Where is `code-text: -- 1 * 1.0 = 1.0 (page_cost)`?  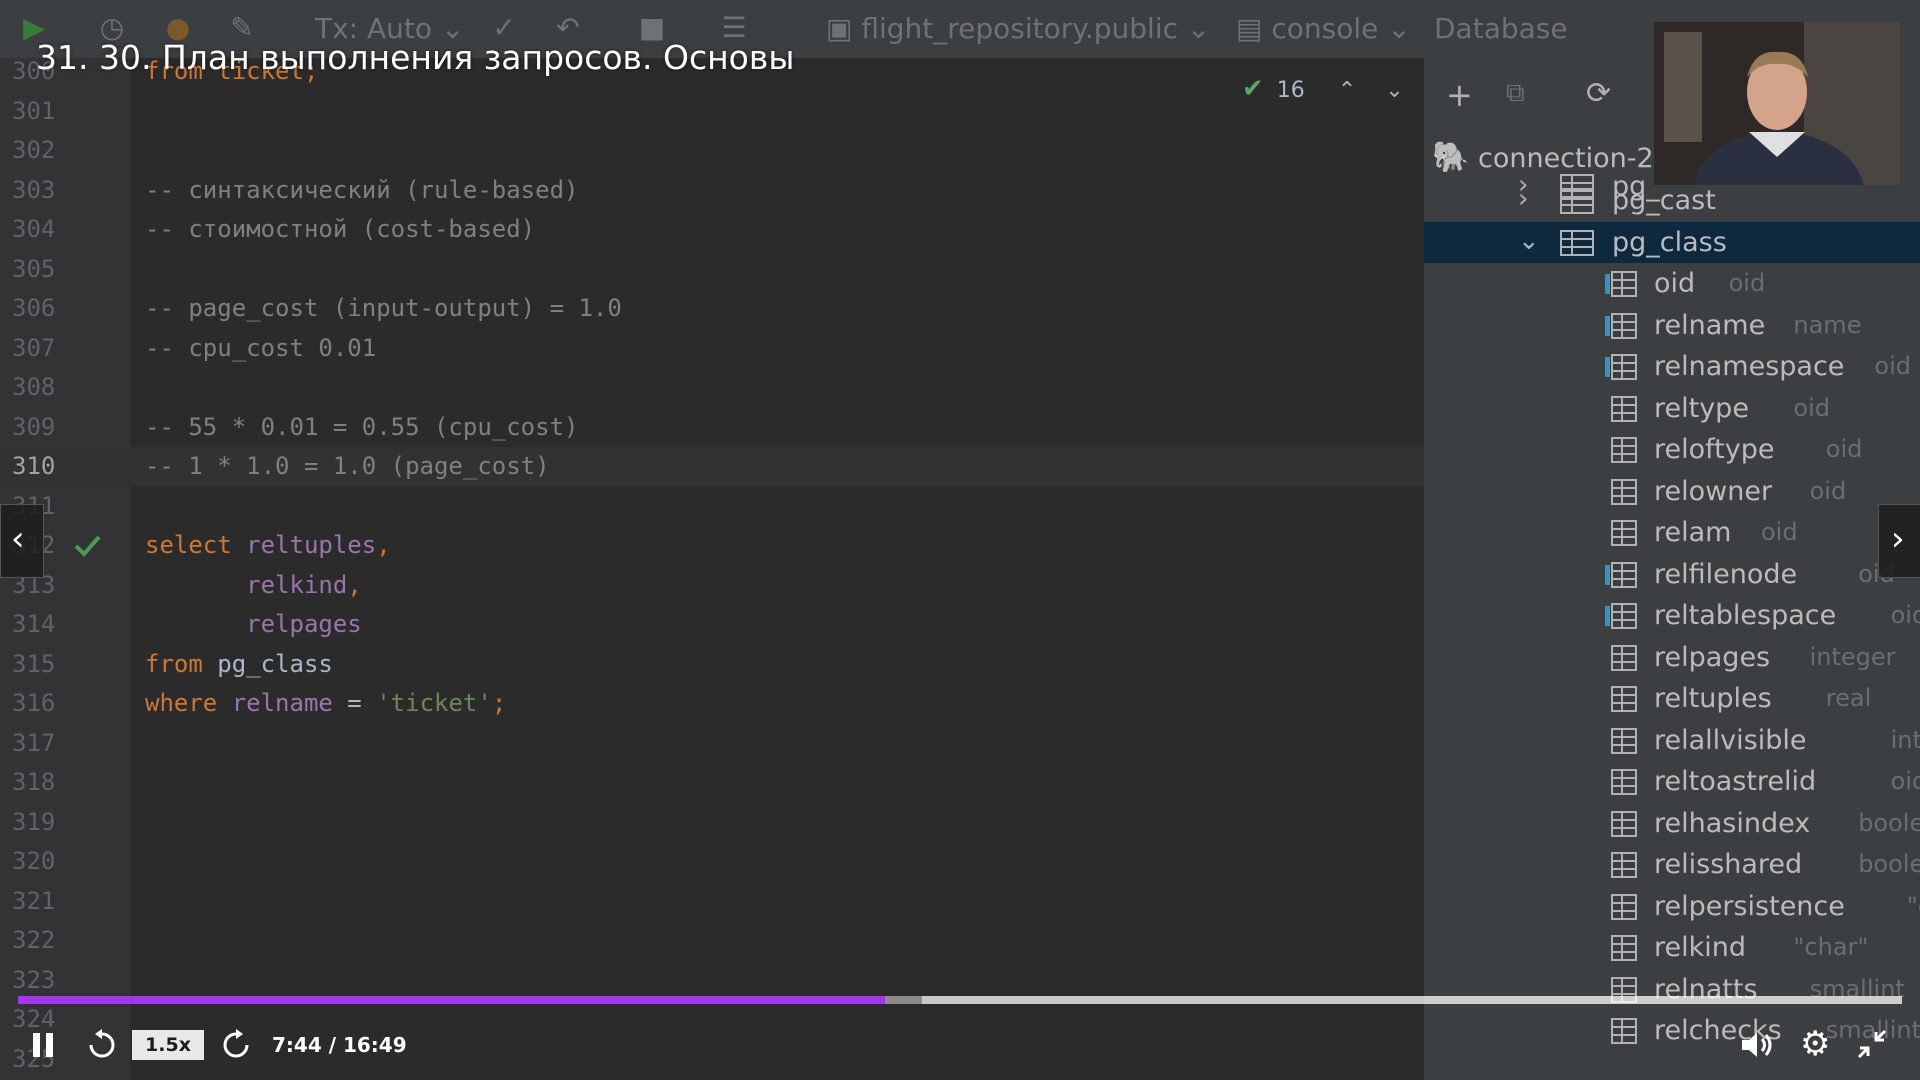
code-text: -- 1 * 1.0 = 1.0 (page_cost) is located at coordinates (347, 466).